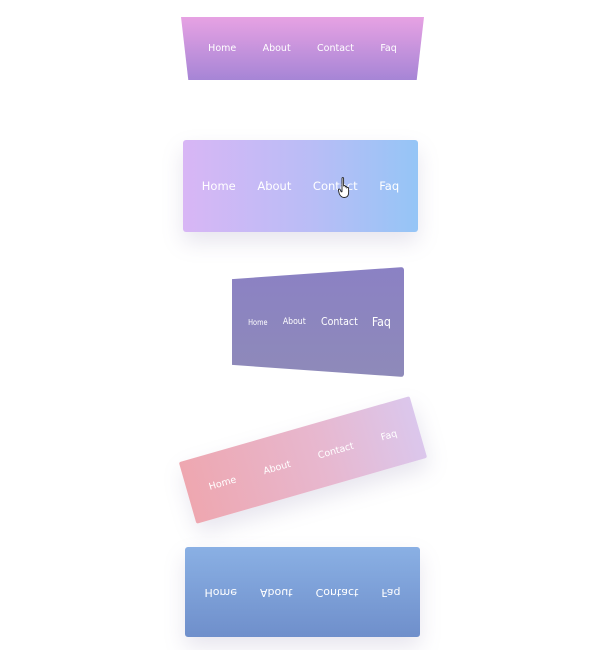 Image resolution: width=600 pixels, height=650 pixels. I want to click on nav-menu-flipped: Home About Contact Faq, so click(302, 592).